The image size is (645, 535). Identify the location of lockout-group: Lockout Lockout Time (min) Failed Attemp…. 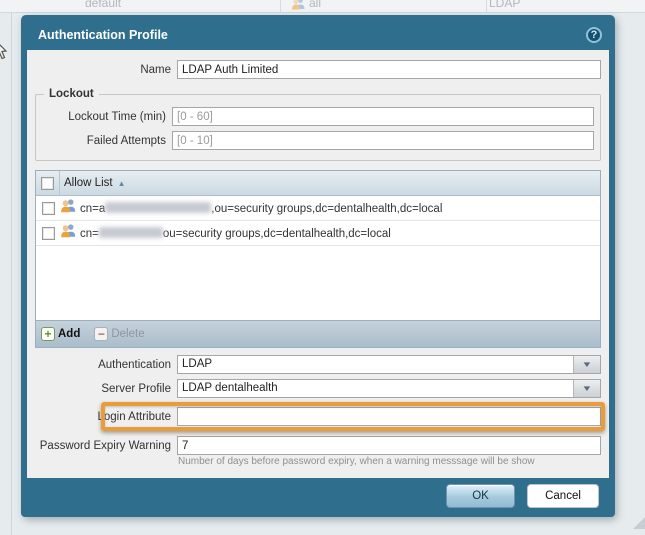
(318, 124).